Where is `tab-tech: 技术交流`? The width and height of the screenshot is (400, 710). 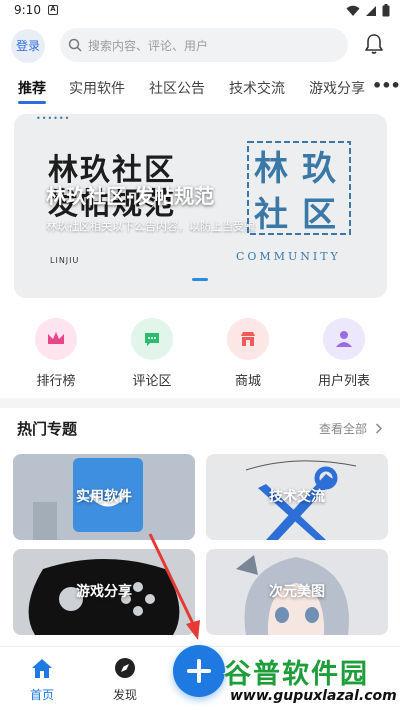 tab-tech: 技术交流 is located at coordinates (257, 88).